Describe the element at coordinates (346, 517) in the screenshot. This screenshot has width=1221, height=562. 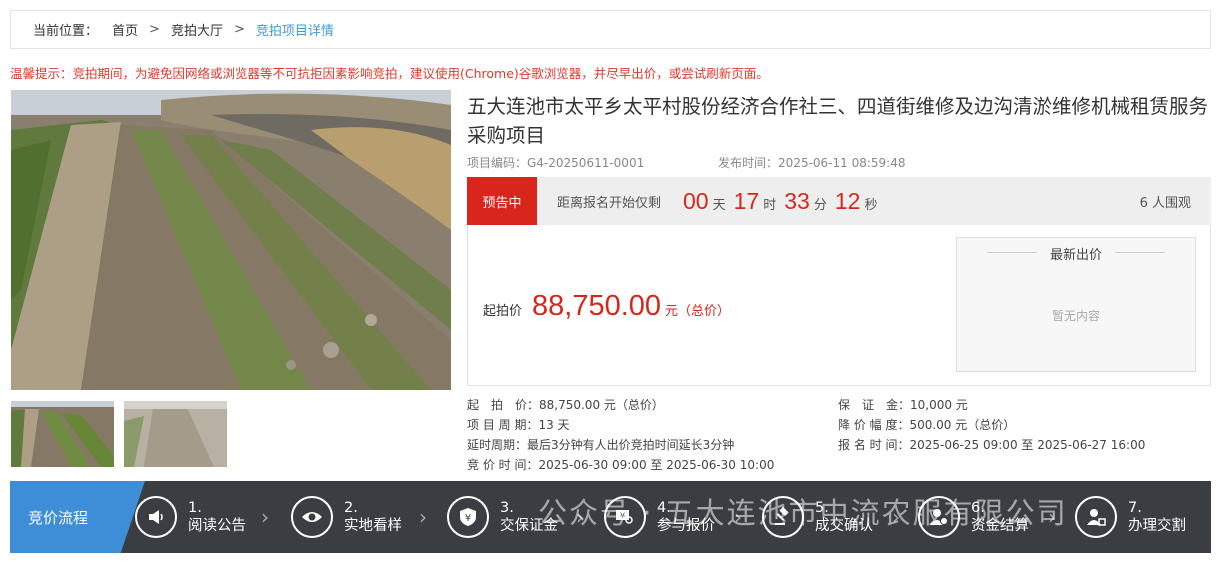
I see `process-step-site-visit: 2. 实地看样` at that location.